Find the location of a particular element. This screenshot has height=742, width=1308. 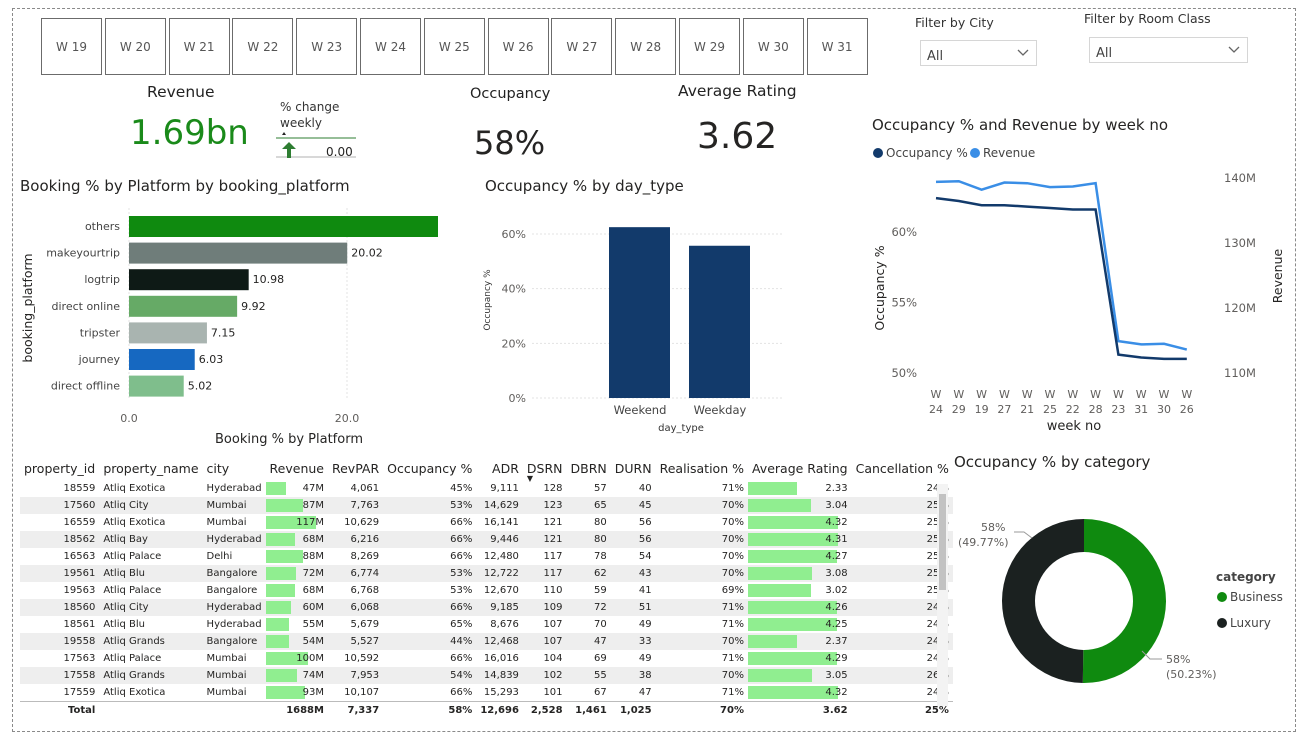

table-cell: 10,107 is located at coordinates (362, 692).